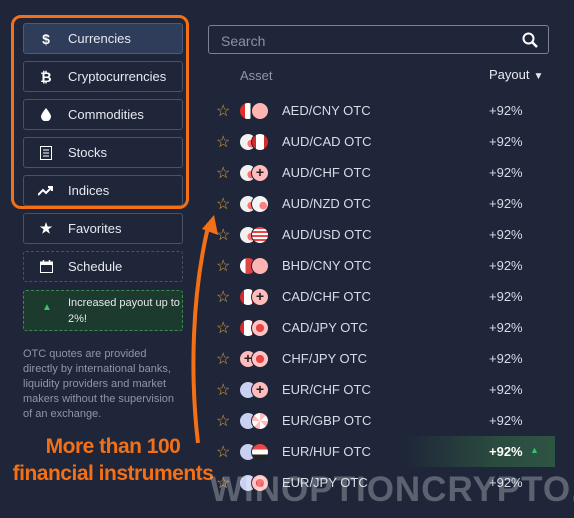 The height and width of the screenshot is (518, 574). What do you see at coordinates (256, 75) in the screenshot?
I see `asset-column-header: Asset` at bounding box center [256, 75].